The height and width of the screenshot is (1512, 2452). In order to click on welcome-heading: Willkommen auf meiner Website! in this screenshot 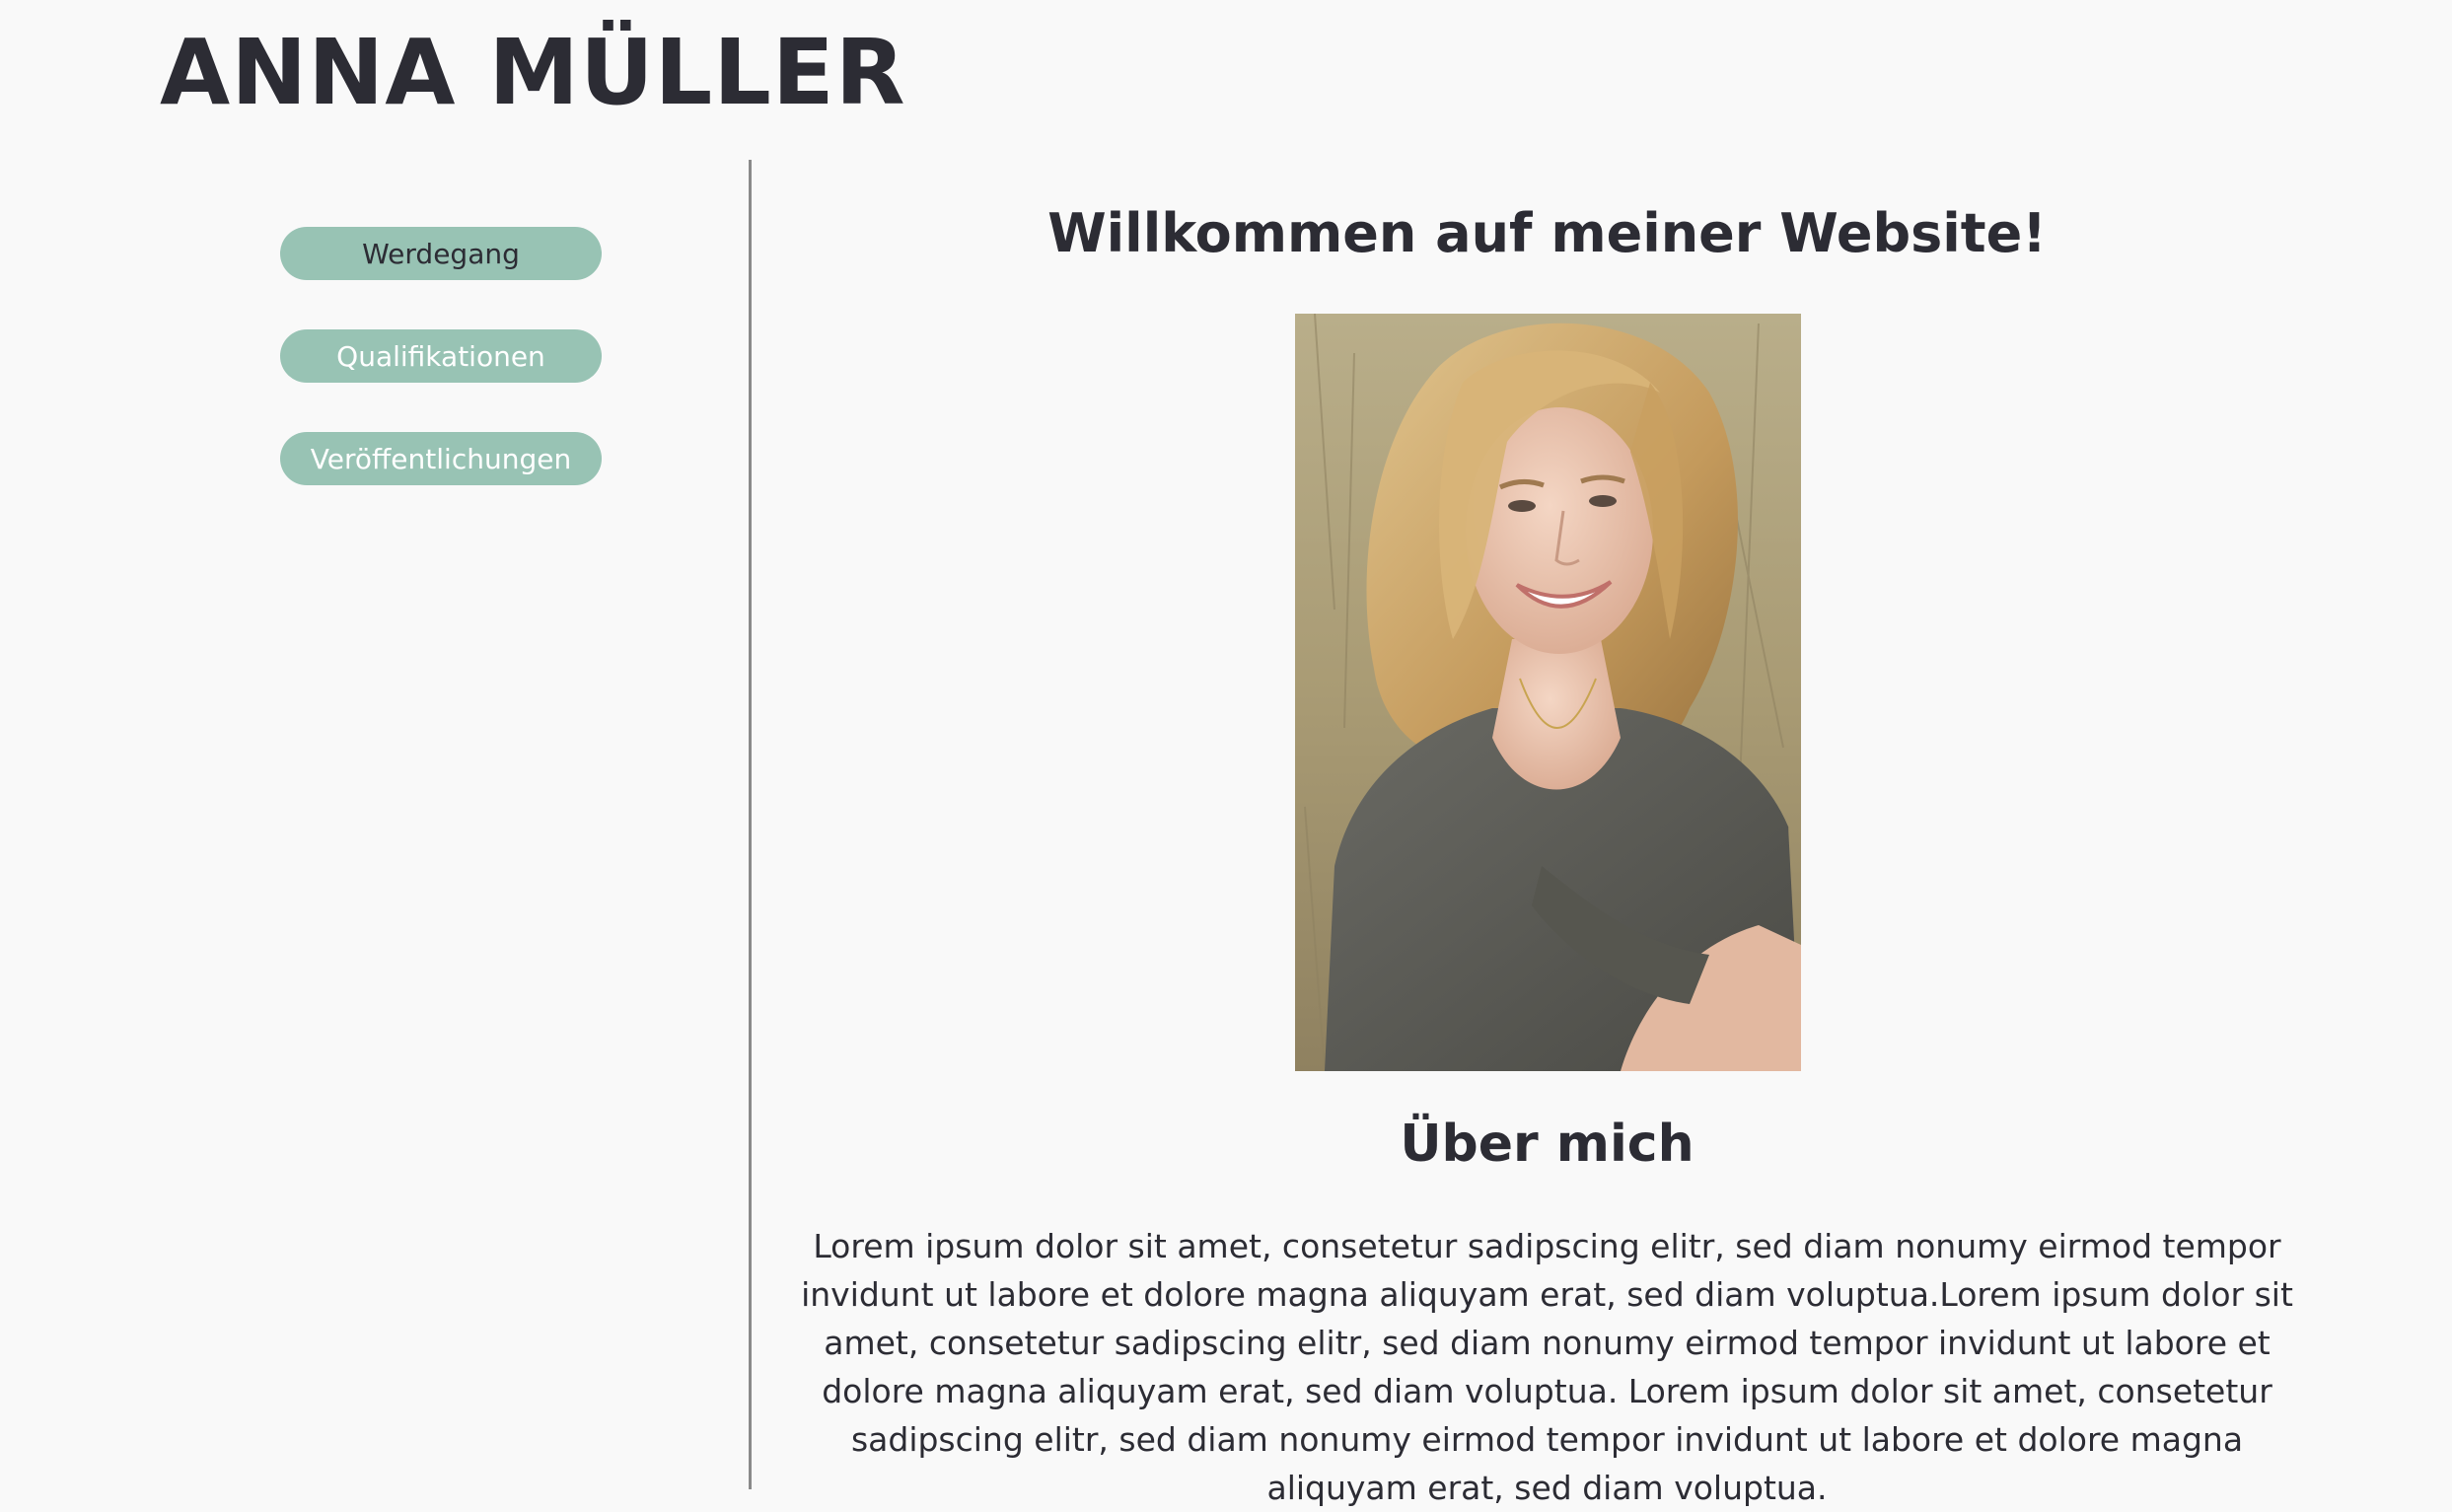, I will do `click(1547, 233)`.